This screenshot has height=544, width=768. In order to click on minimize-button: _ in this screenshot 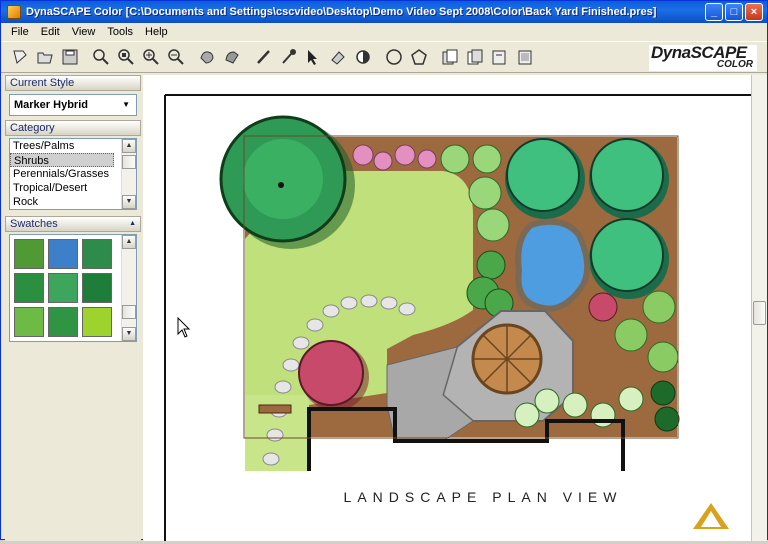, I will do `click(714, 12)`.